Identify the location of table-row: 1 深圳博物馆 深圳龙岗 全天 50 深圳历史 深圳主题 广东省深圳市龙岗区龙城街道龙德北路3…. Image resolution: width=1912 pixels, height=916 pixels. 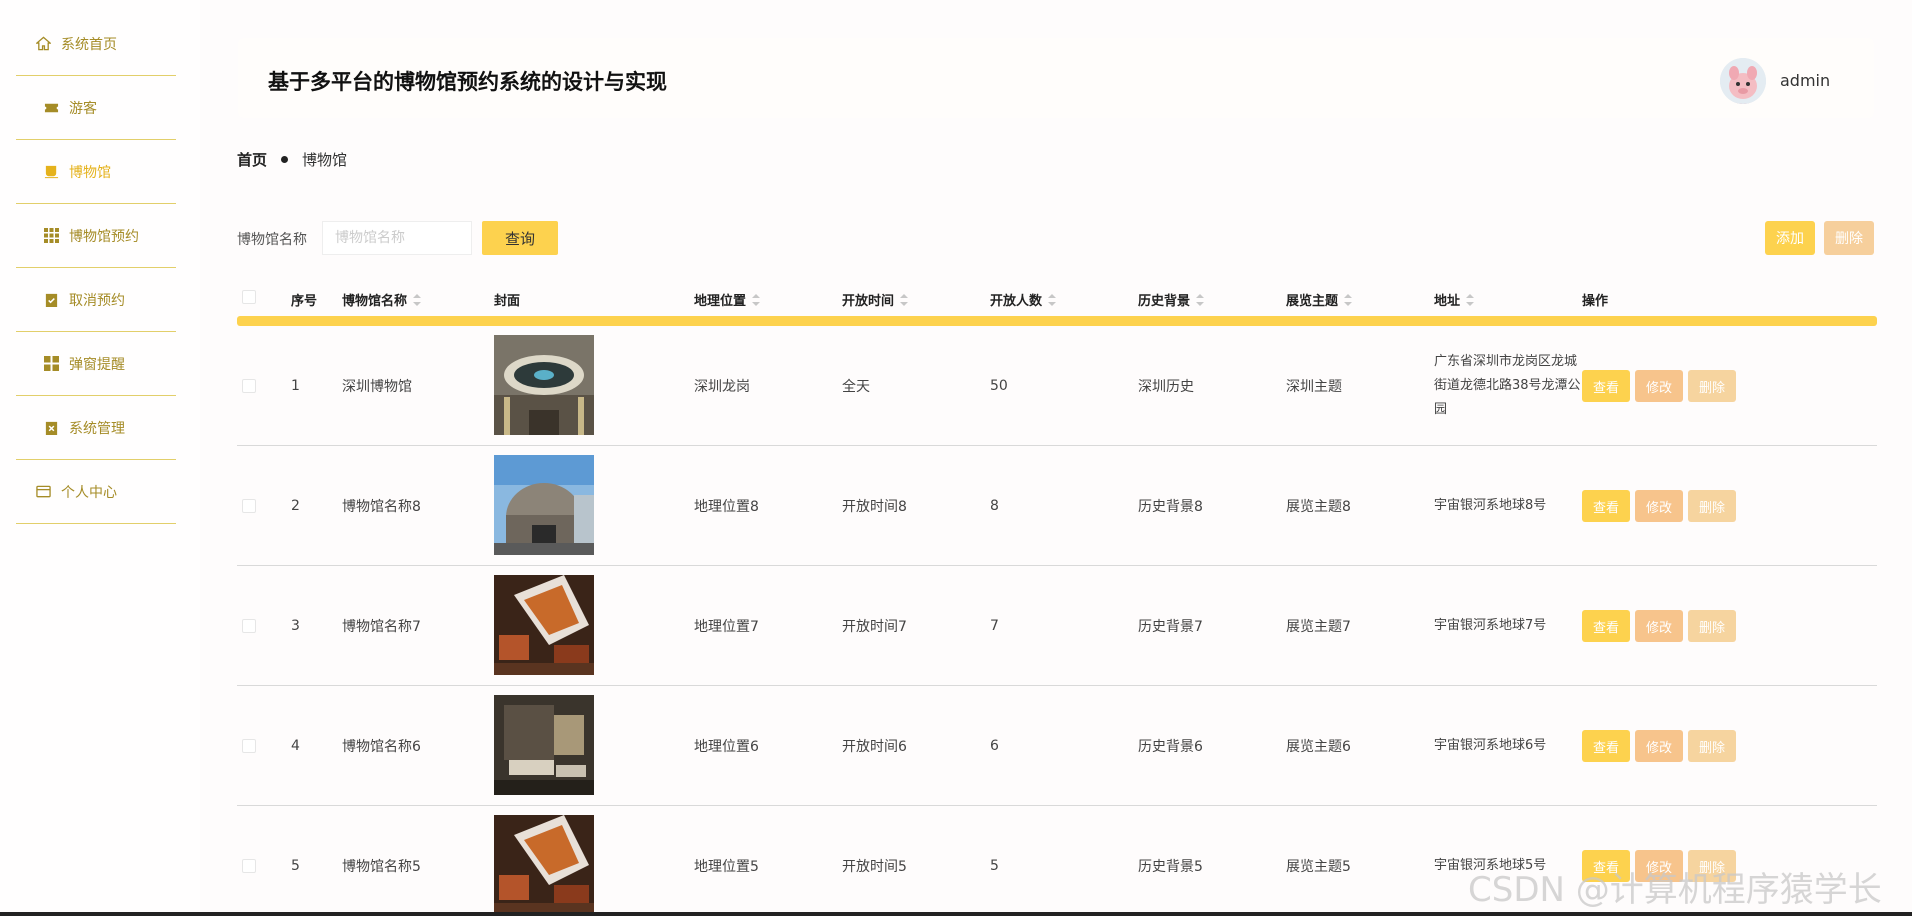
(1057, 386).